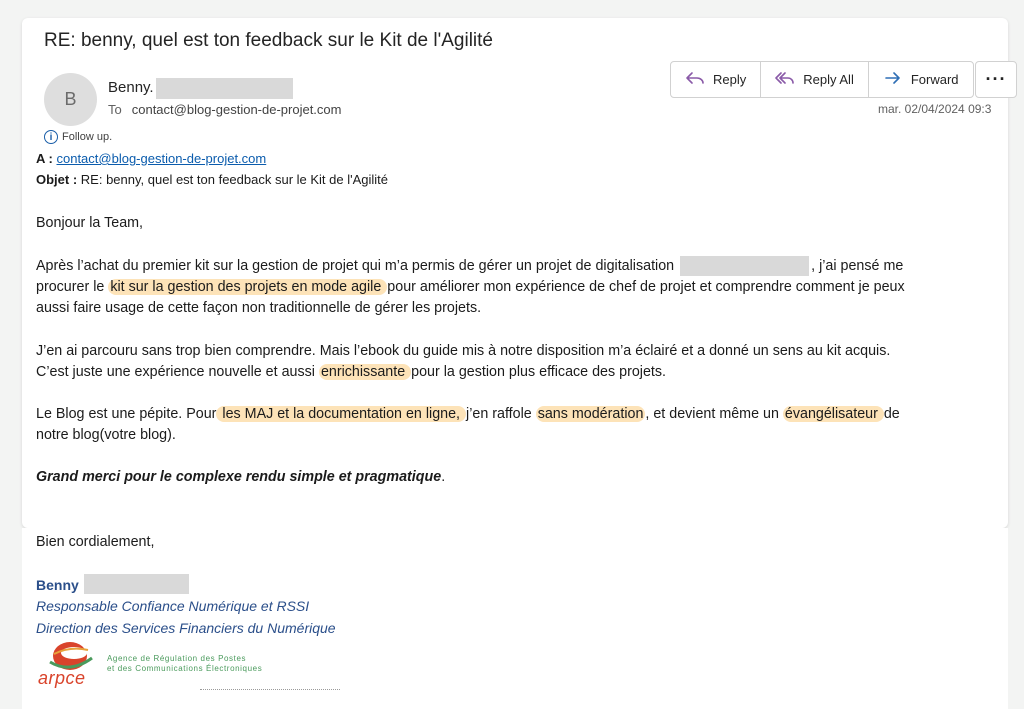  I want to click on sender-avatar: B, so click(70, 99).